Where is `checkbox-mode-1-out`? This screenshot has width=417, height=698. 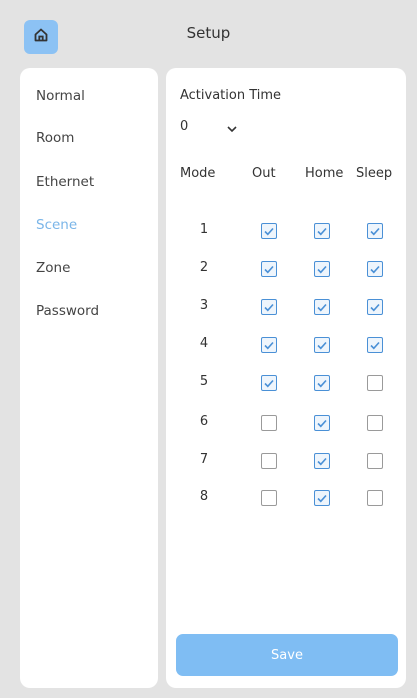
checkbox-mode-1-out is located at coordinates (269, 231).